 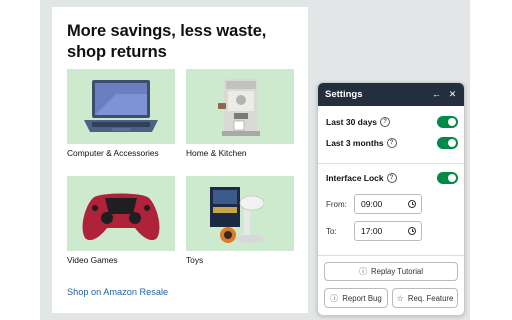 I want to click on tile-home-kitchen: Home & Kitchen, so click(x=240, y=113).